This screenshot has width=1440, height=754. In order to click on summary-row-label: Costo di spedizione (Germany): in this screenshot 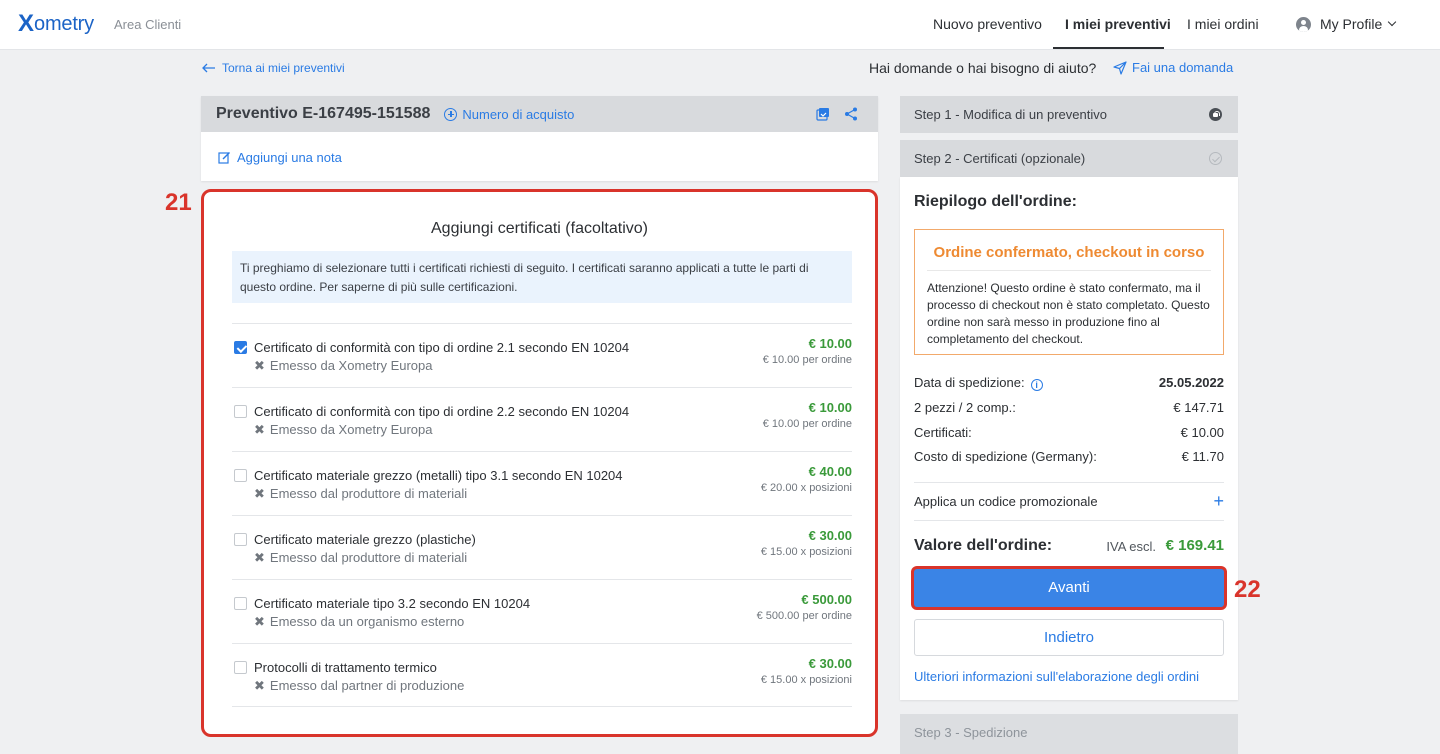, I will do `click(1005, 456)`.